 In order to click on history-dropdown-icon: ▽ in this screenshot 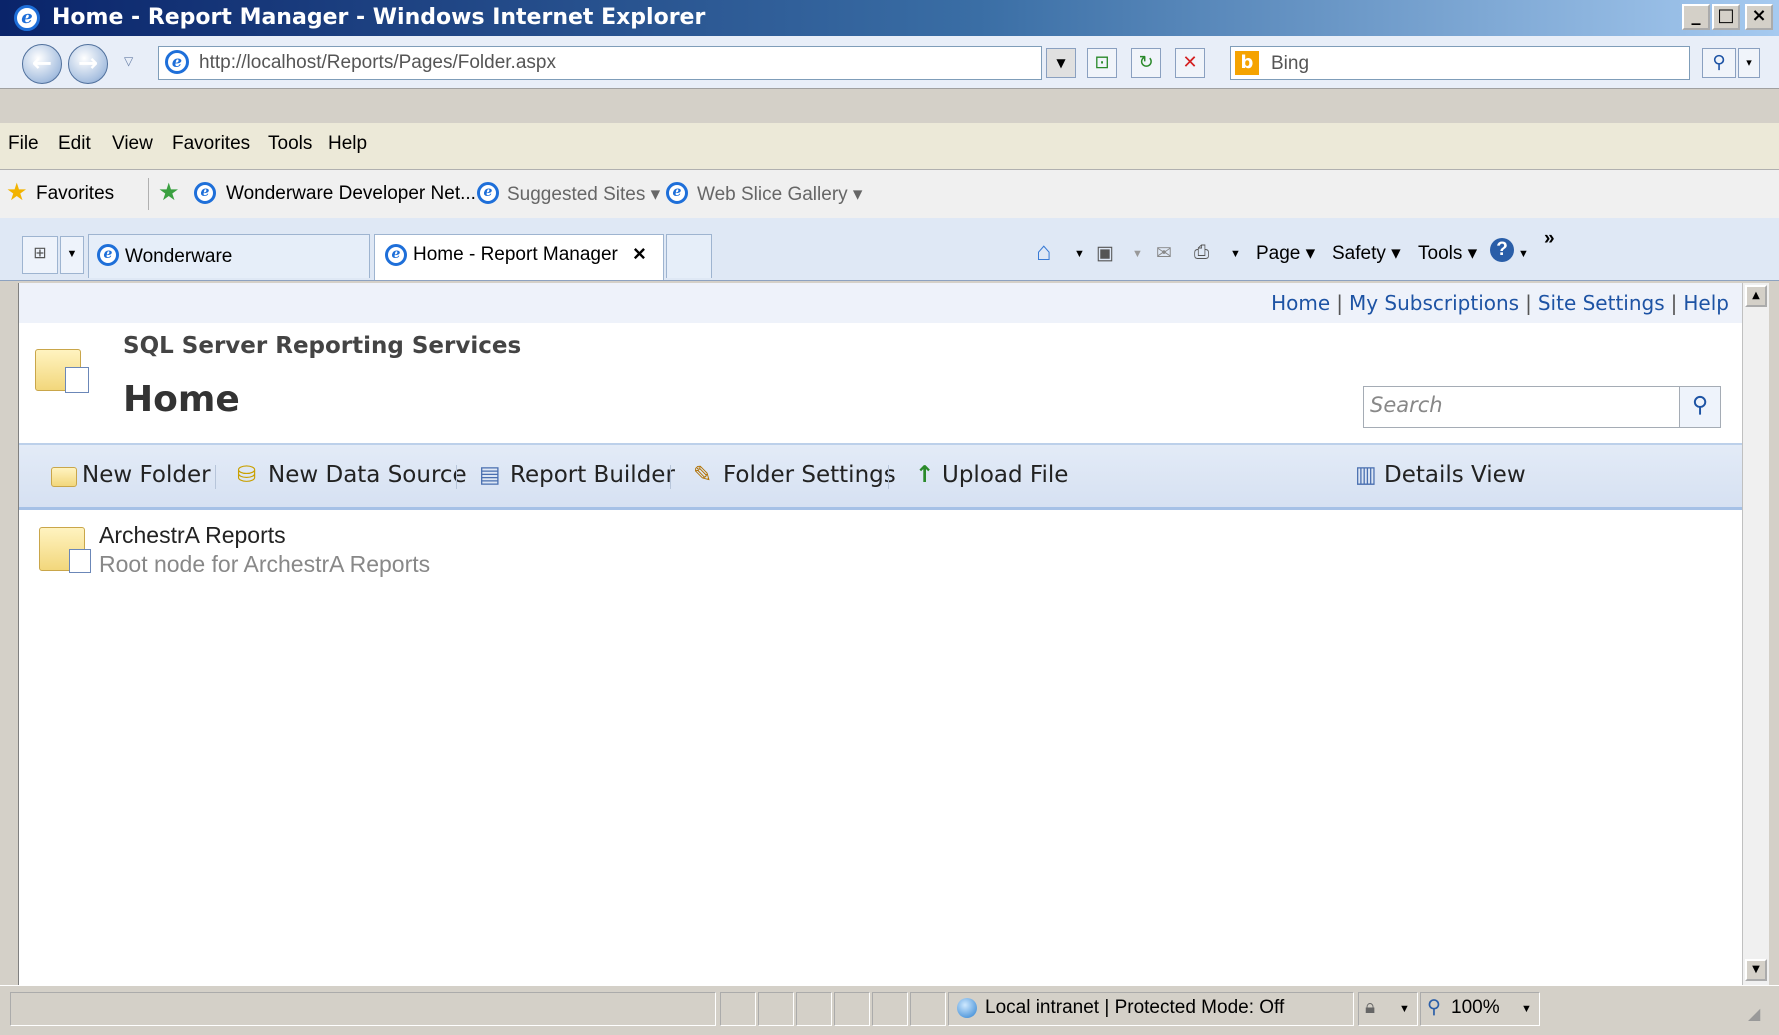, I will do `click(128, 61)`.